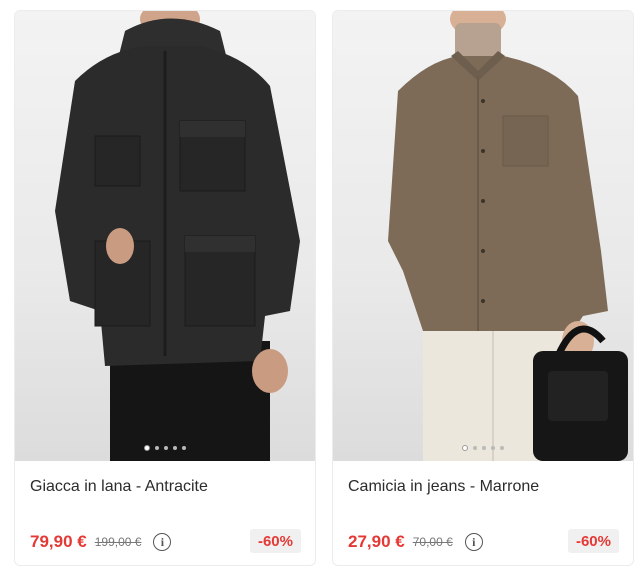  Describe the element at coordinates (167, 487) in the screenshot. I see `product-title: Giacca in lana - Antracite` at that location.